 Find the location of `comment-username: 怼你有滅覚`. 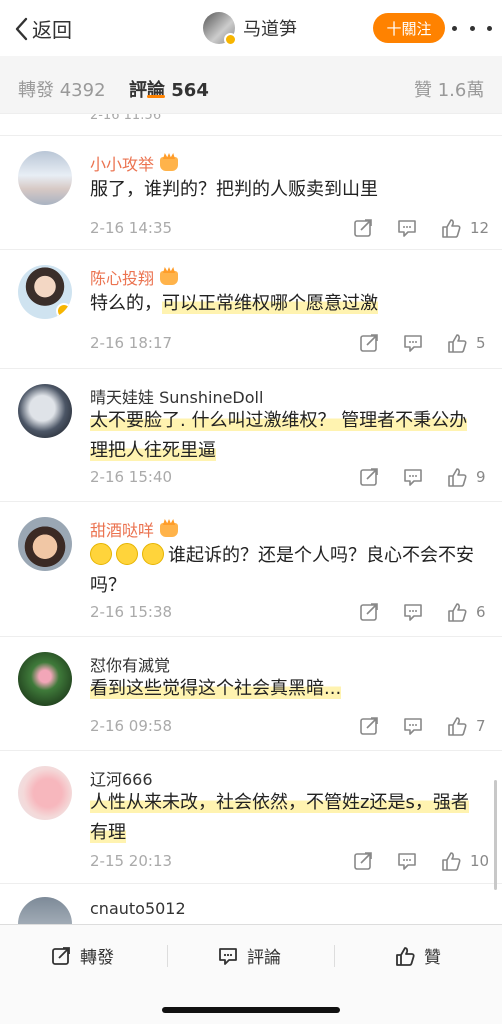

comment-username: 怼你有滅覚 is located at coordinates (130, 664).